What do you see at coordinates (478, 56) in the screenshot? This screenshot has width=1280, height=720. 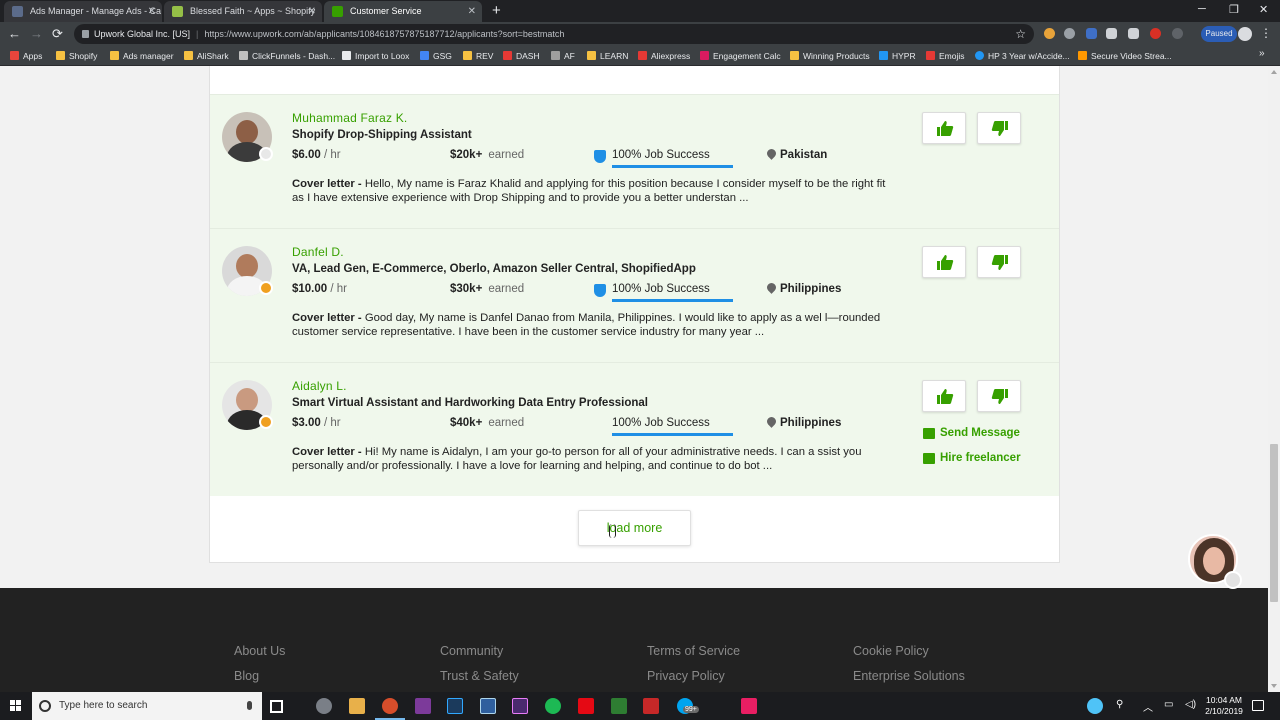 I see `bookmark-item: REV` at bounding box center [478, 56].